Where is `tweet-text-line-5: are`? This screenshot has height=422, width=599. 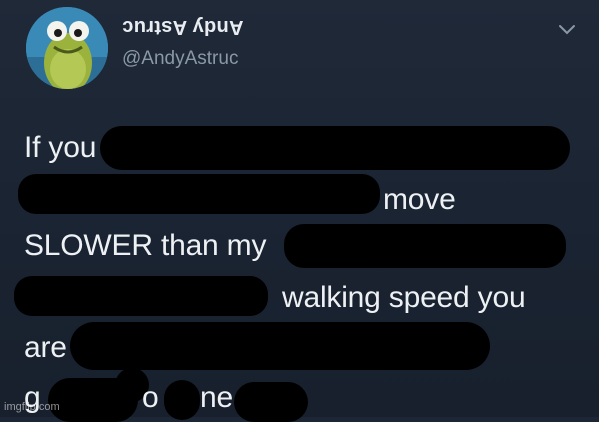 tweet-text-line-5: are is located at coordinates (45, 347).